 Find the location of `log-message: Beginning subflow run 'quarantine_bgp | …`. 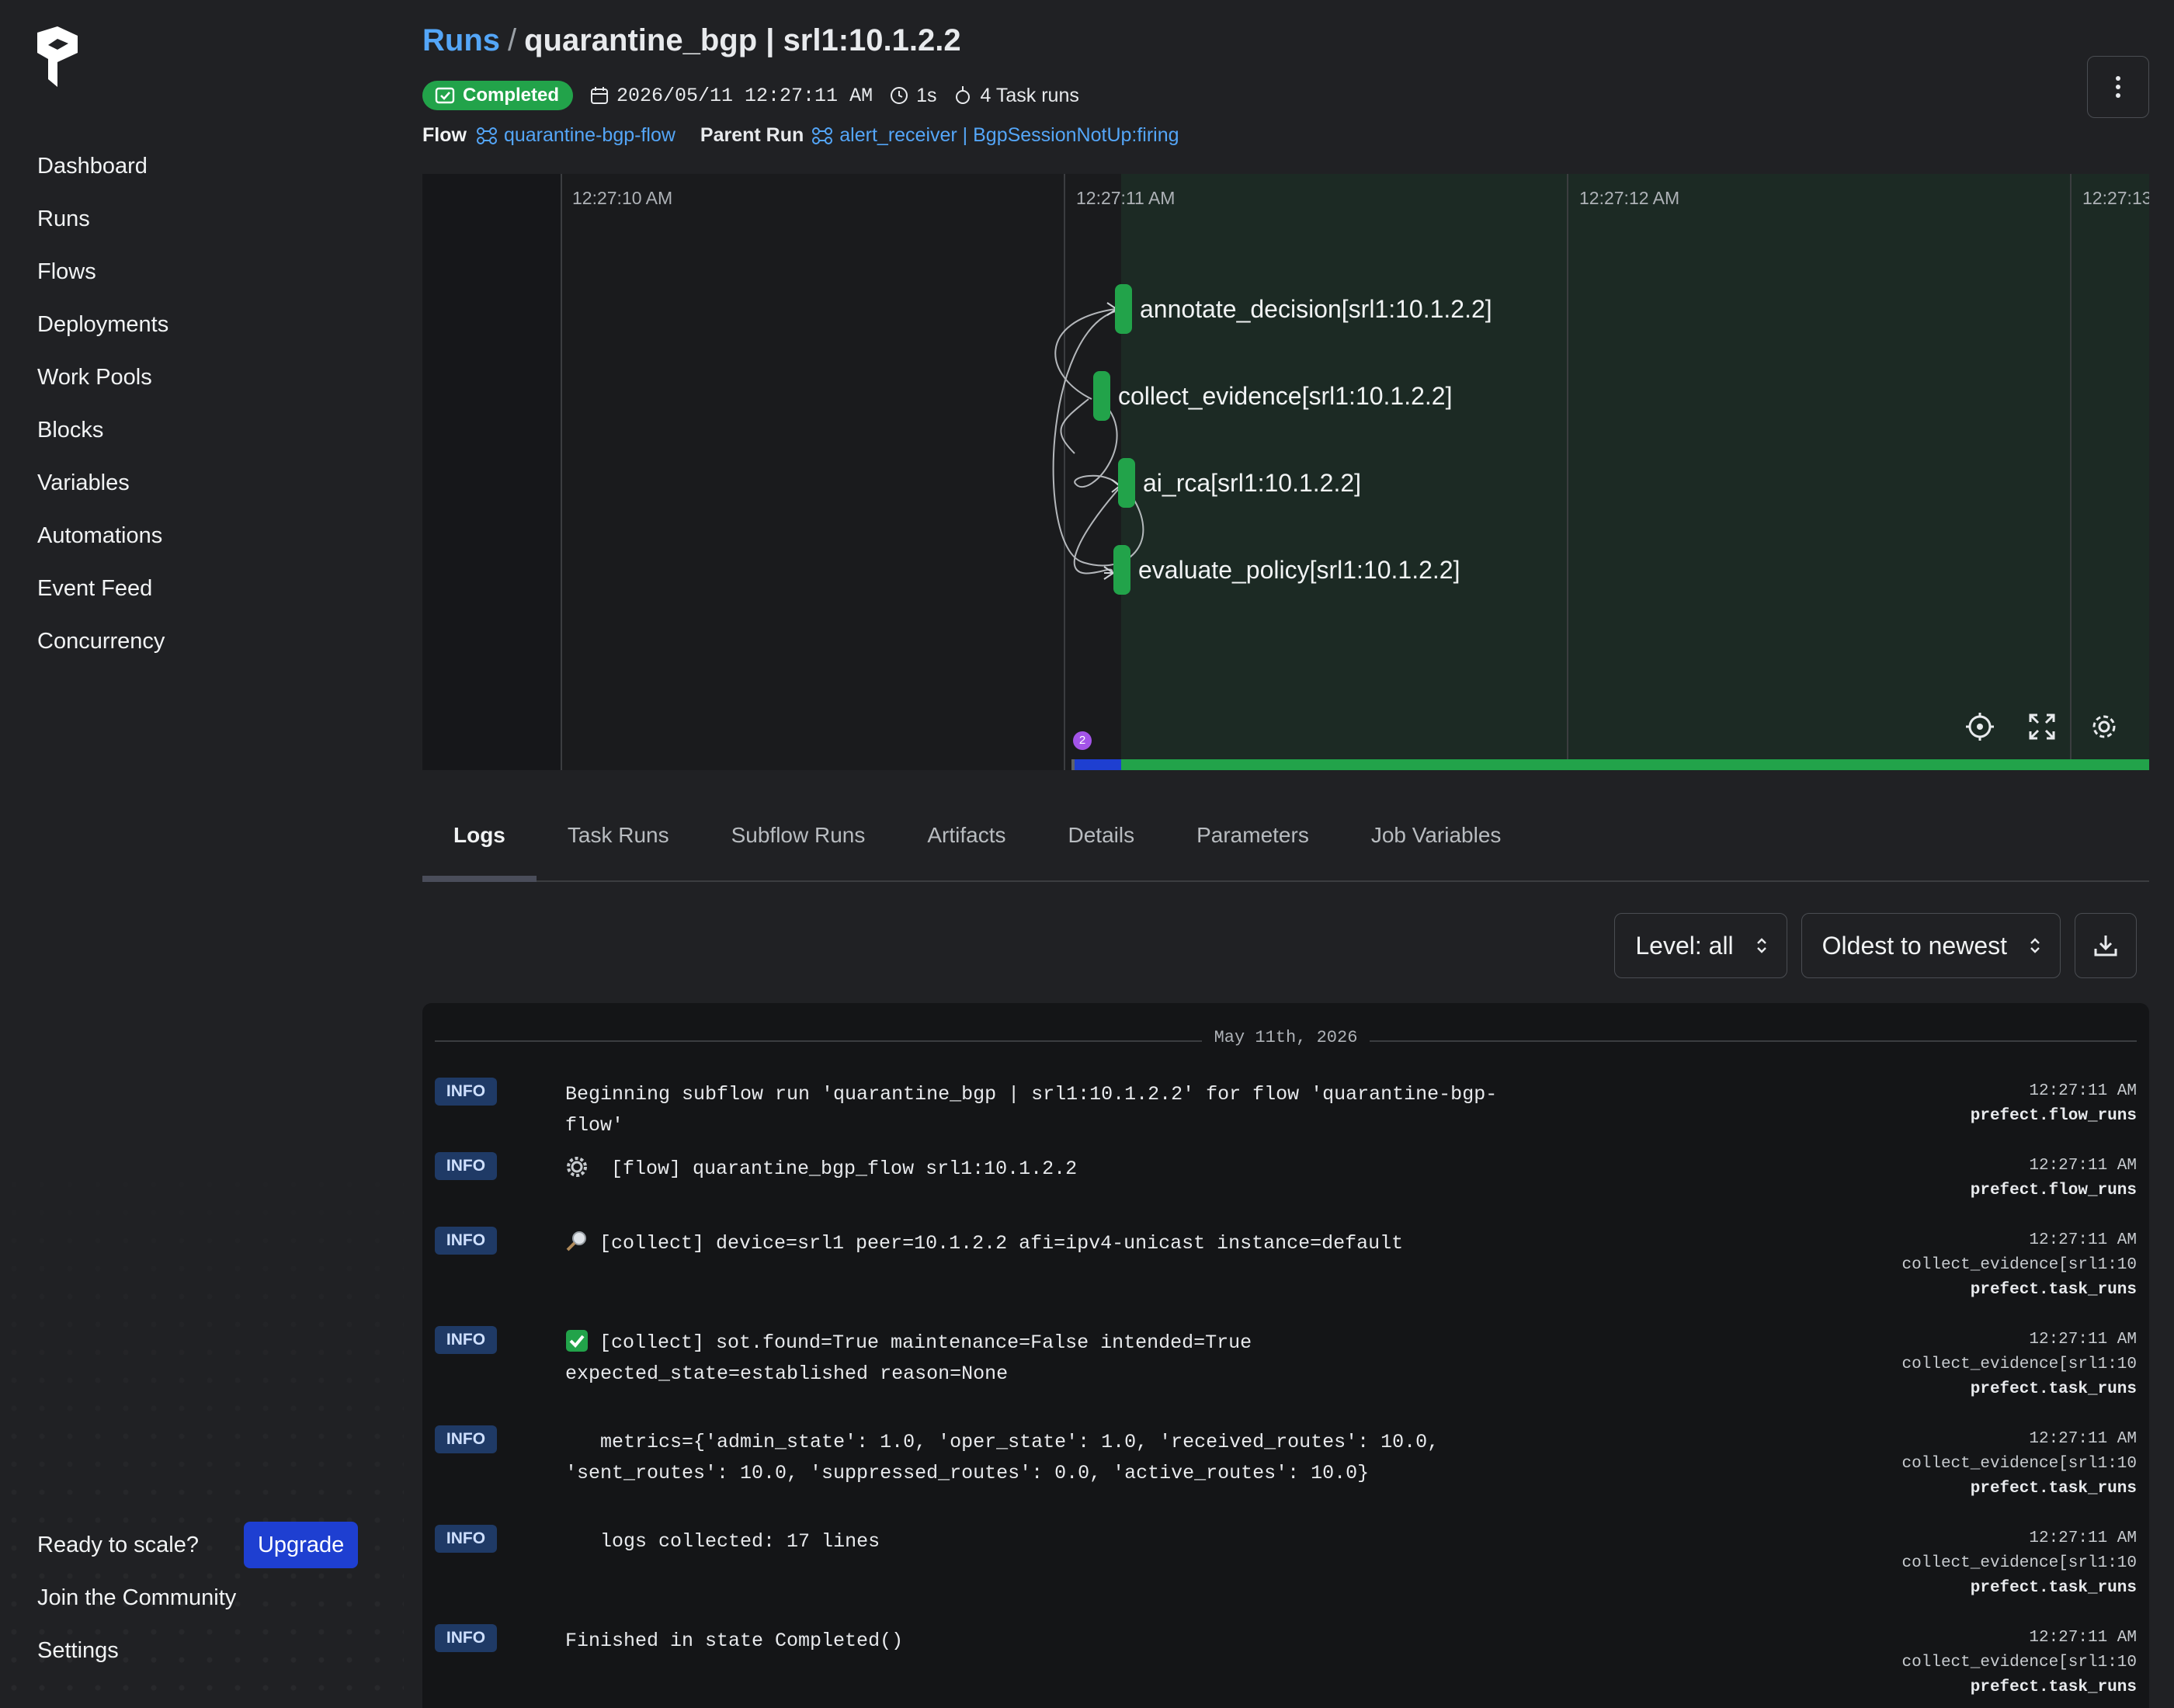

log-message: Beginning subflow run 'quarantine_bgp | … is located at coordinates (1031, 1110).